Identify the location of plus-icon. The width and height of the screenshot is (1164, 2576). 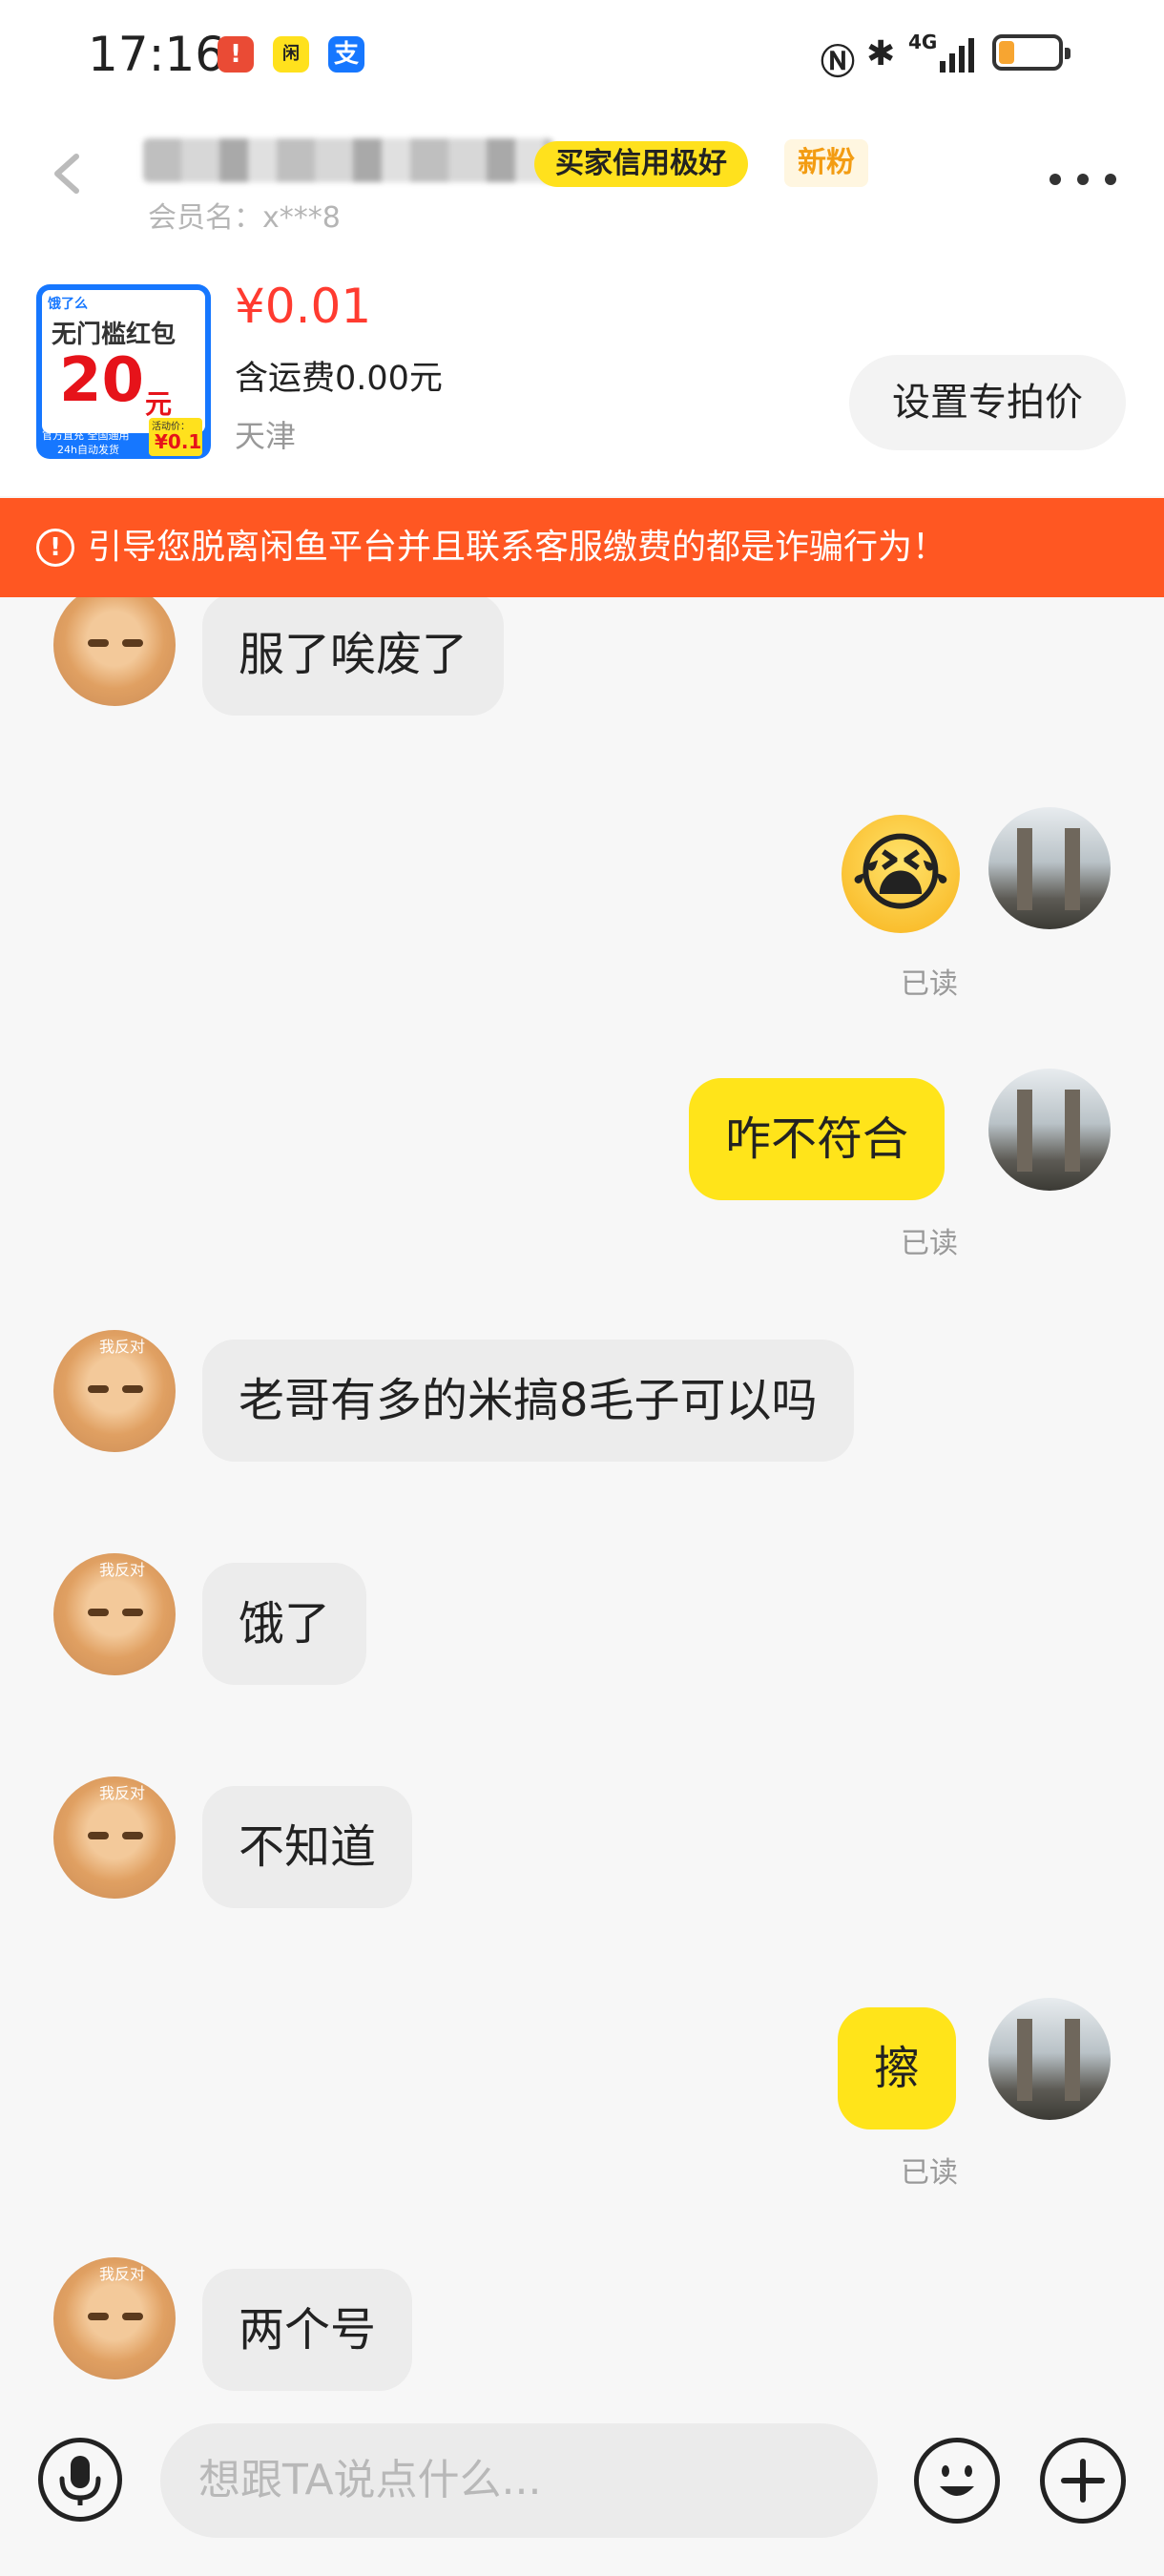
(1083, 2481).